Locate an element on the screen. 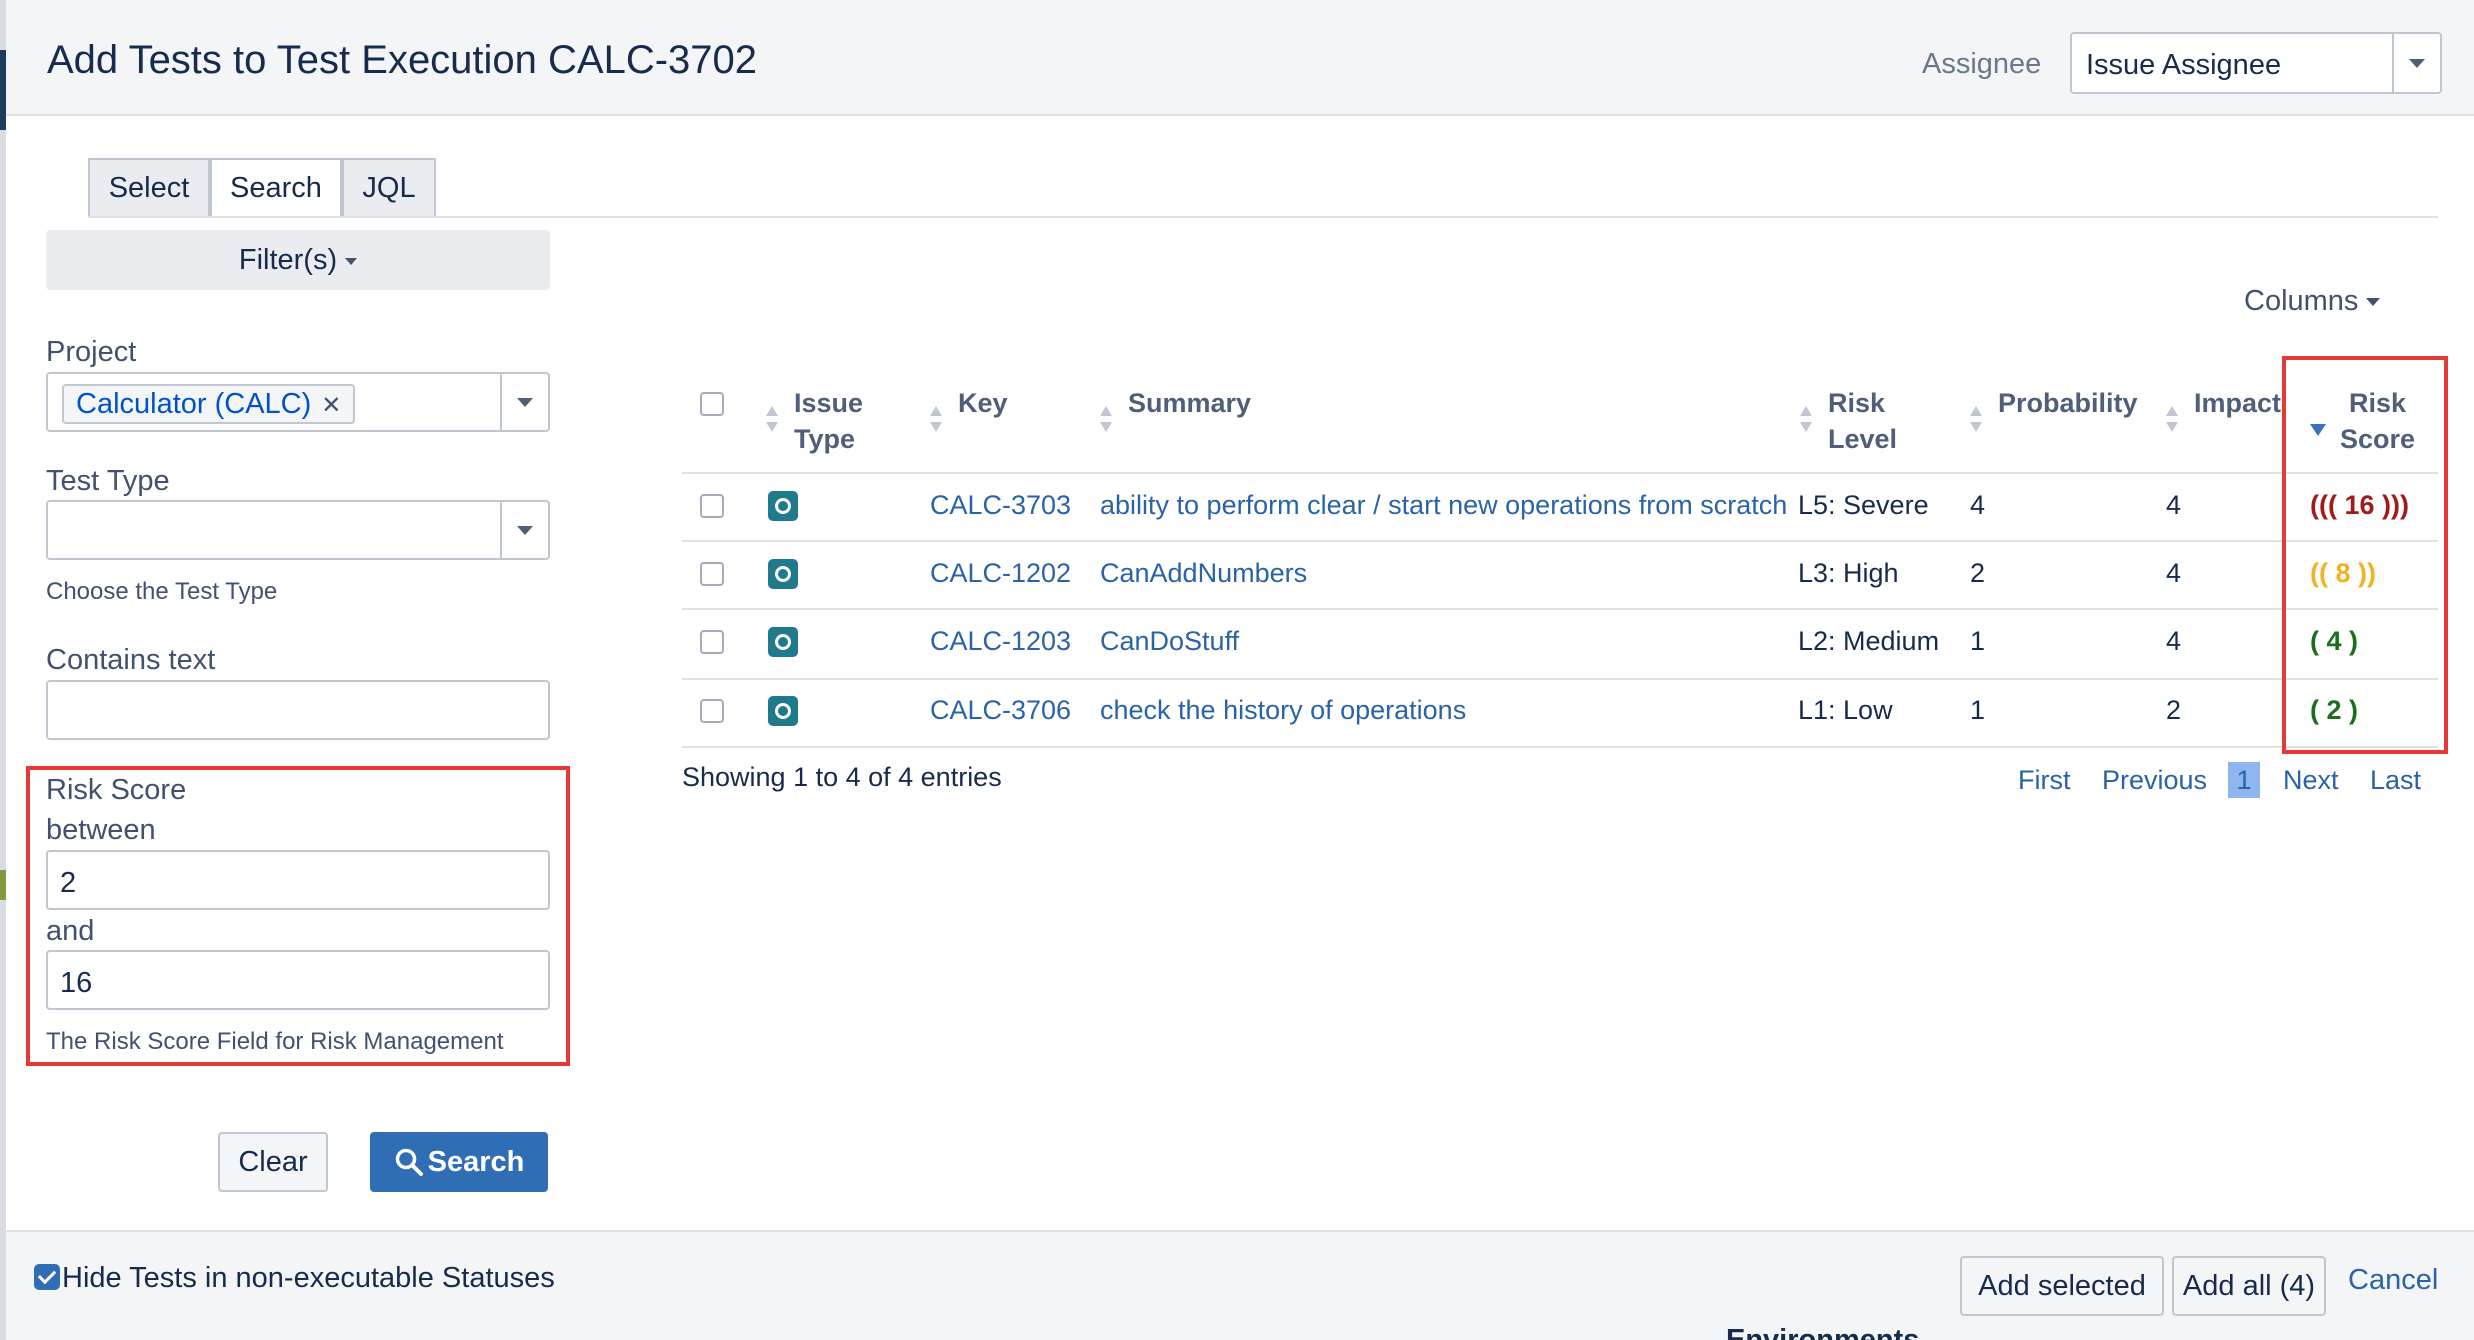 The height and width of the screenshot is (1340, 2474). columns-button: Columns is located at coordinates (2312, 301).